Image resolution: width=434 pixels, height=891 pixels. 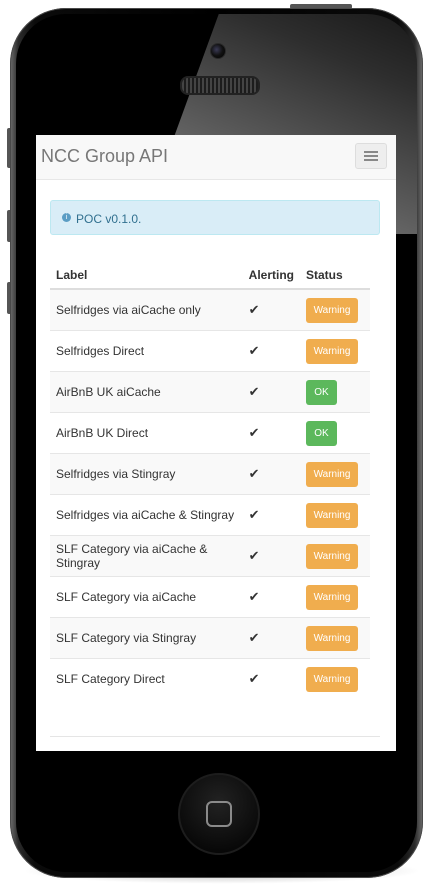 I want to click on table-row: Selfridges via aiCache only ✔ Warning, so click(x=210, y=309).